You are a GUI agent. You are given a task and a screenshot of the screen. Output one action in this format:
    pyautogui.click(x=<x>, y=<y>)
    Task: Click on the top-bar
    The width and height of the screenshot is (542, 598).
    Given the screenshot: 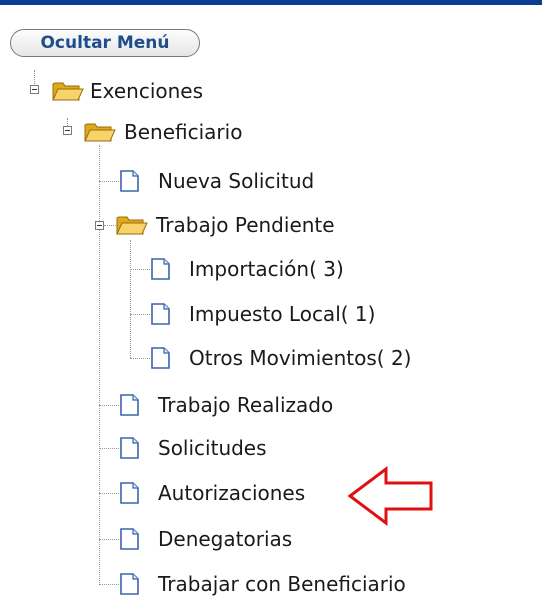 What is the action you would take?
    pyautogui.click(x=271, y=2)
    